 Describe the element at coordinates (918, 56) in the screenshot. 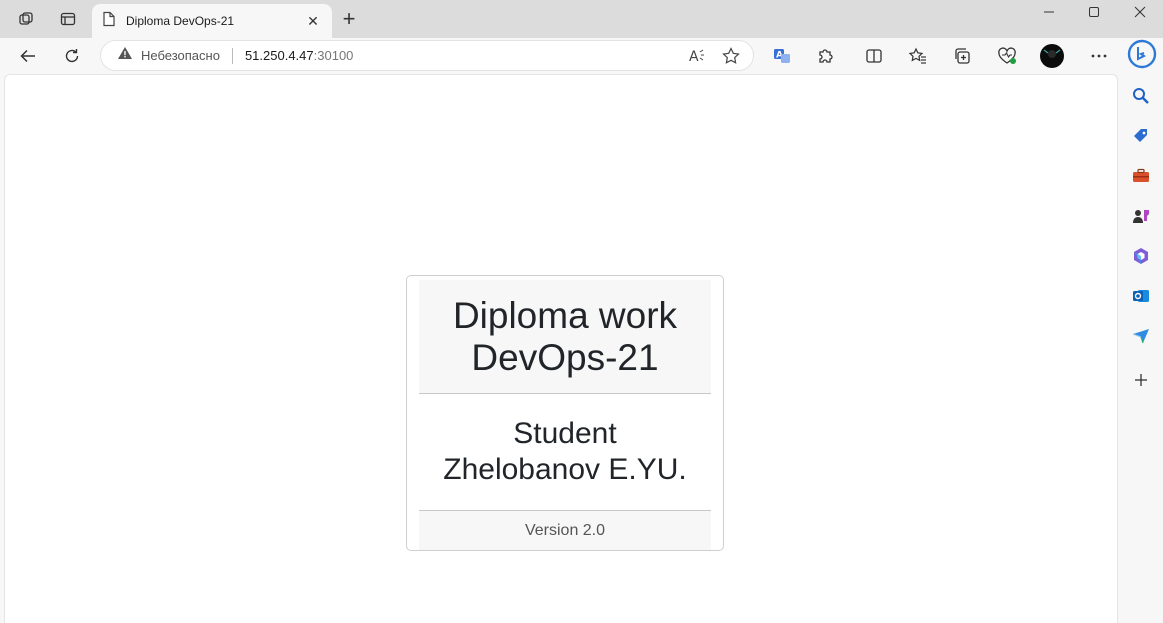

I see `favorites-icon` at that location.